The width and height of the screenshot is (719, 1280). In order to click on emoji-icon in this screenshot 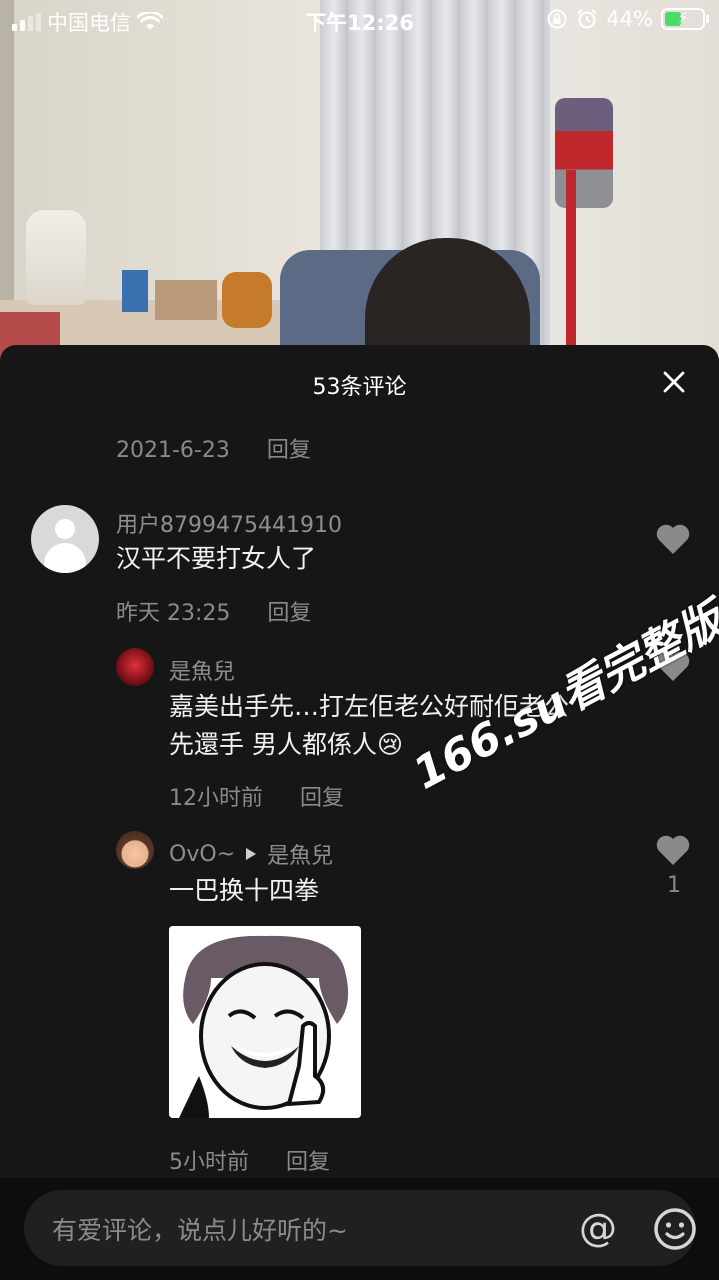, I will do `click(675, 1229)`.